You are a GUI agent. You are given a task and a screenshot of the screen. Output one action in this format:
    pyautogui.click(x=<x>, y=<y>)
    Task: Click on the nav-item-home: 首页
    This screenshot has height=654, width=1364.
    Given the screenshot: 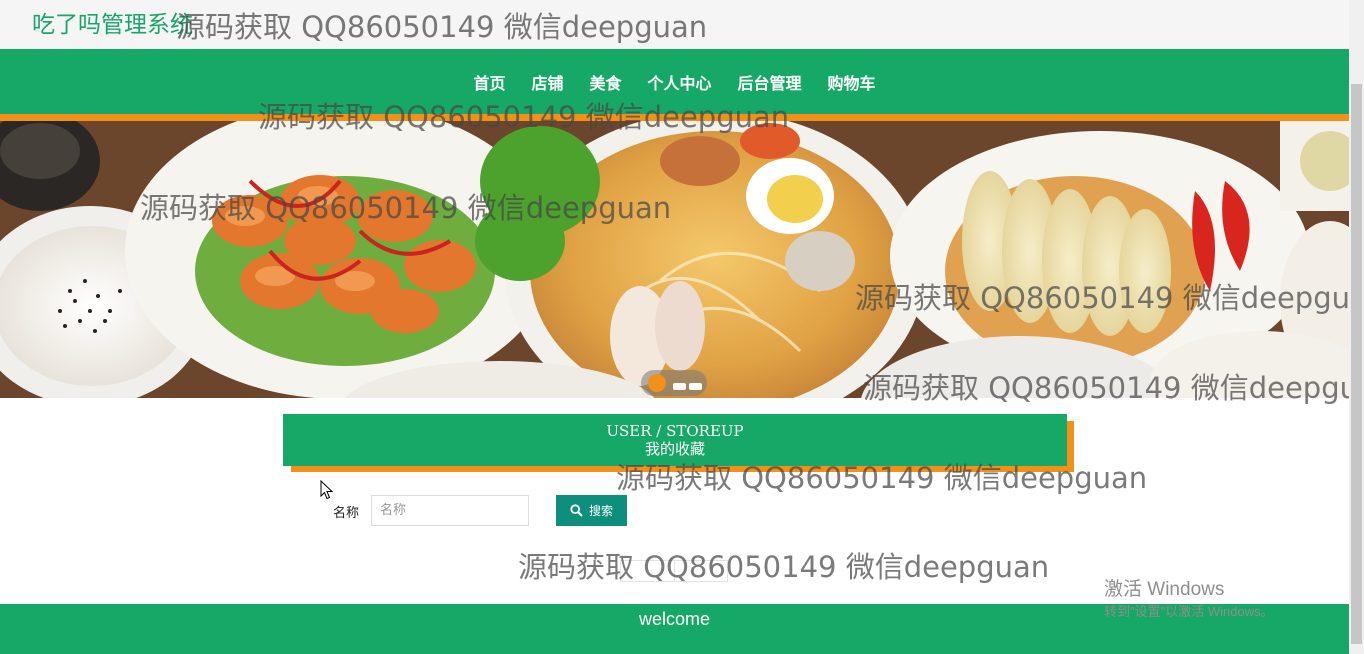 What is the action you would take?
    pyautogui.click(x=489, y=82)
    